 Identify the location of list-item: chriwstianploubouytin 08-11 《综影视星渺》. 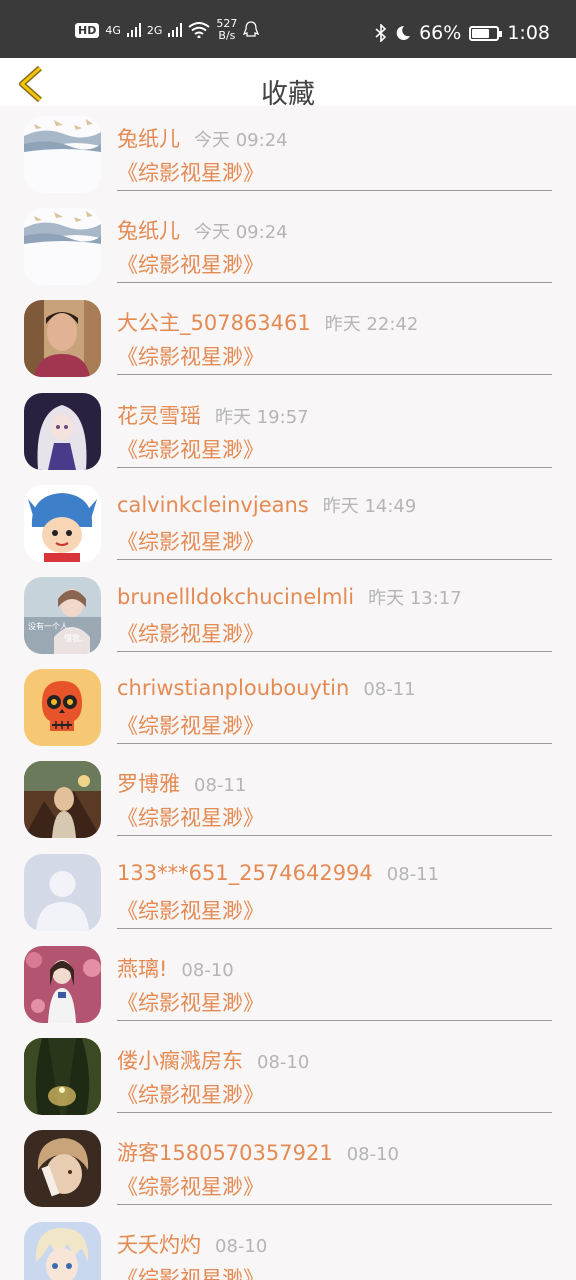
(288, 705).